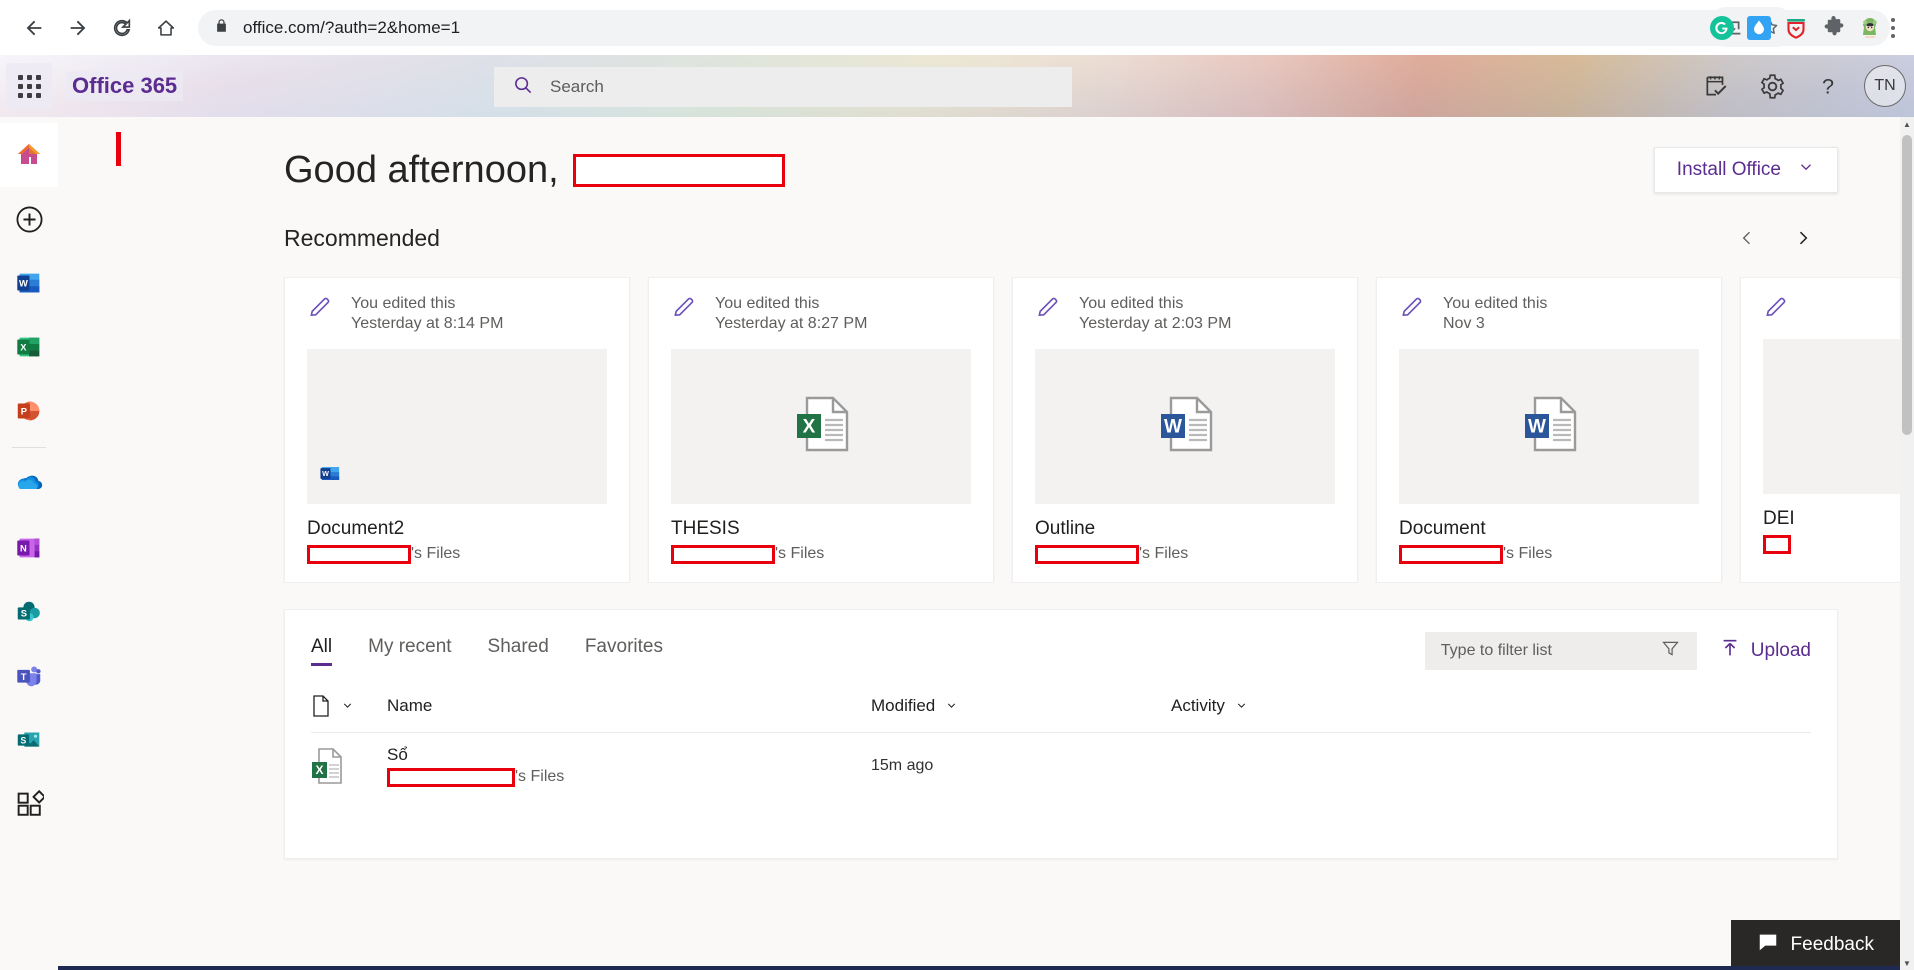 The image size is (1914, 970). Describe the element at coordinates (409, 651) in the screenshot. I see `tab-my-recent: My recent` at that location.